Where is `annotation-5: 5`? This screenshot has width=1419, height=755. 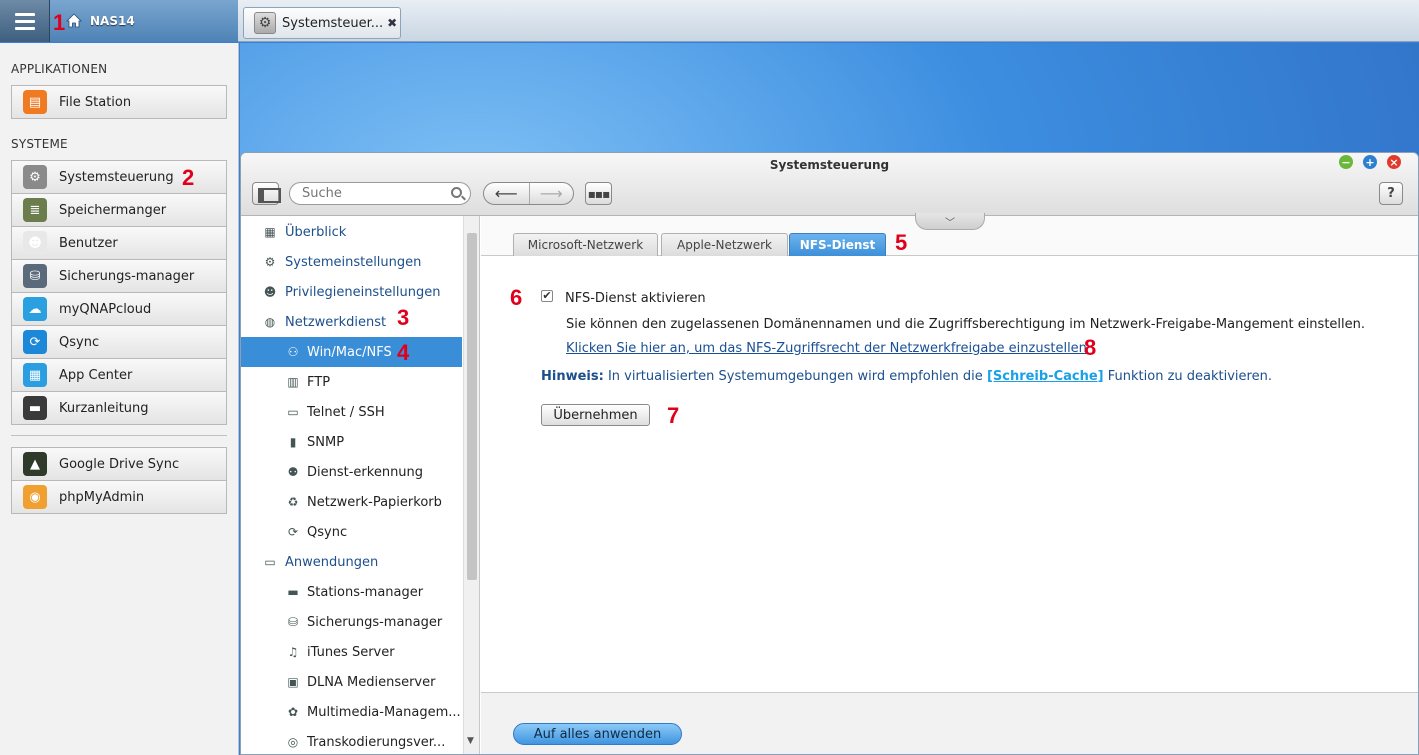 annotation-5: 5 is located at coordinates (901, 242).